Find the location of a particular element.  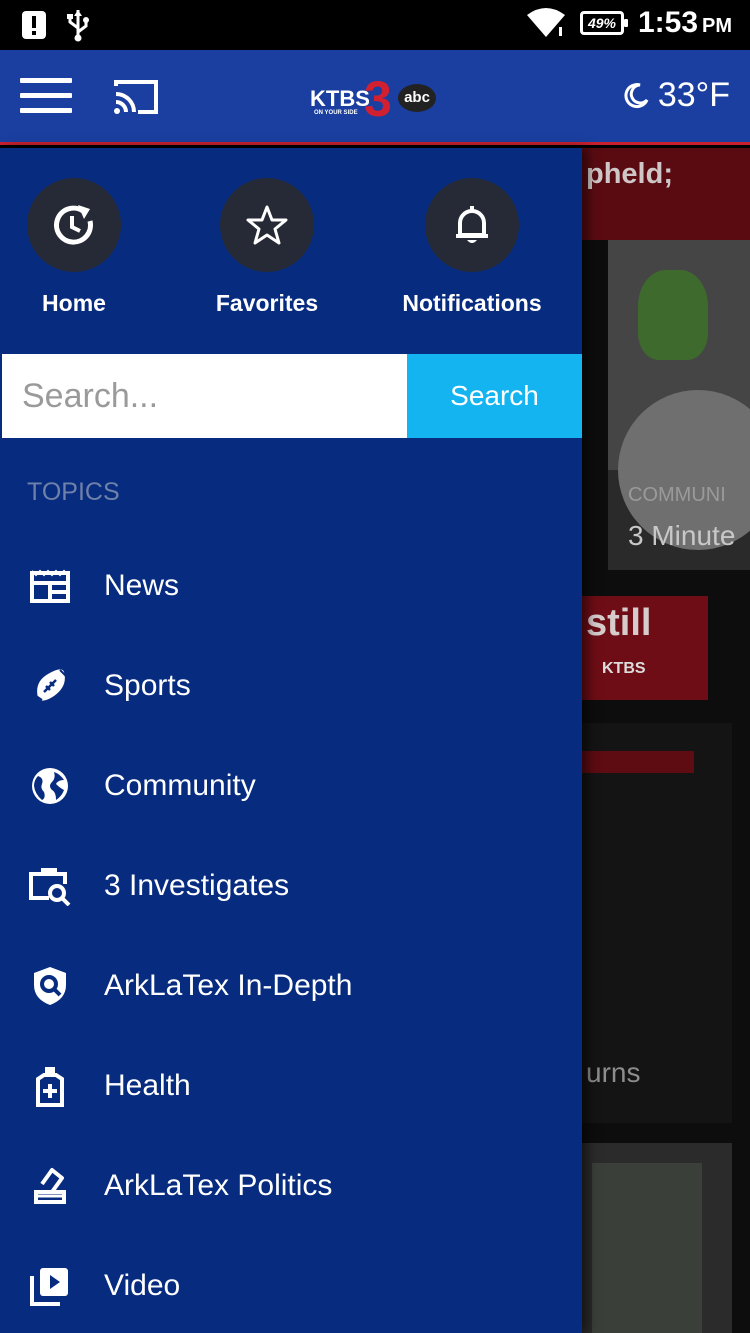

topic-item-arklatex-in-depth: ArkLaTex In-Depth is located at coordinates (291, 986).